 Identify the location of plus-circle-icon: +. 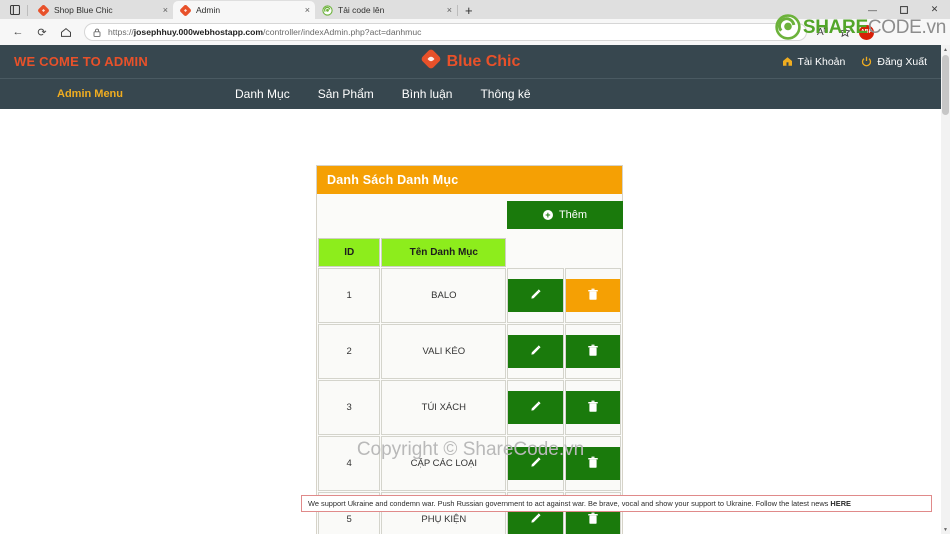
(547, 215).